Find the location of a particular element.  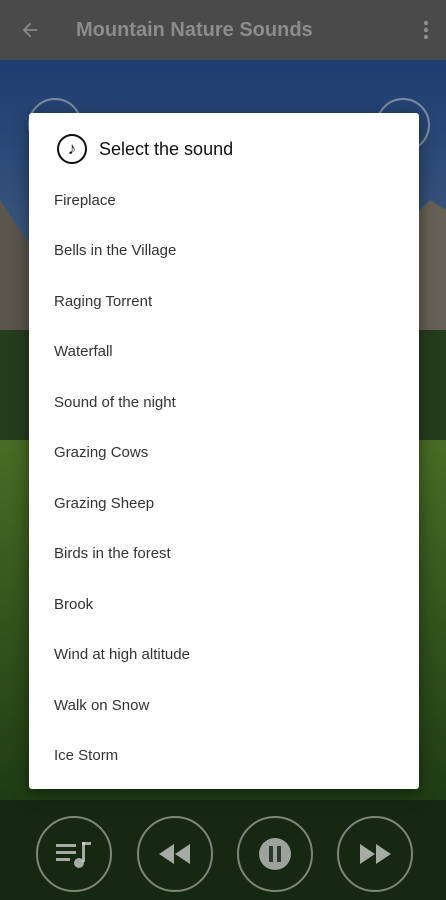

fast-forward-button is located at coordinates (375, 854).